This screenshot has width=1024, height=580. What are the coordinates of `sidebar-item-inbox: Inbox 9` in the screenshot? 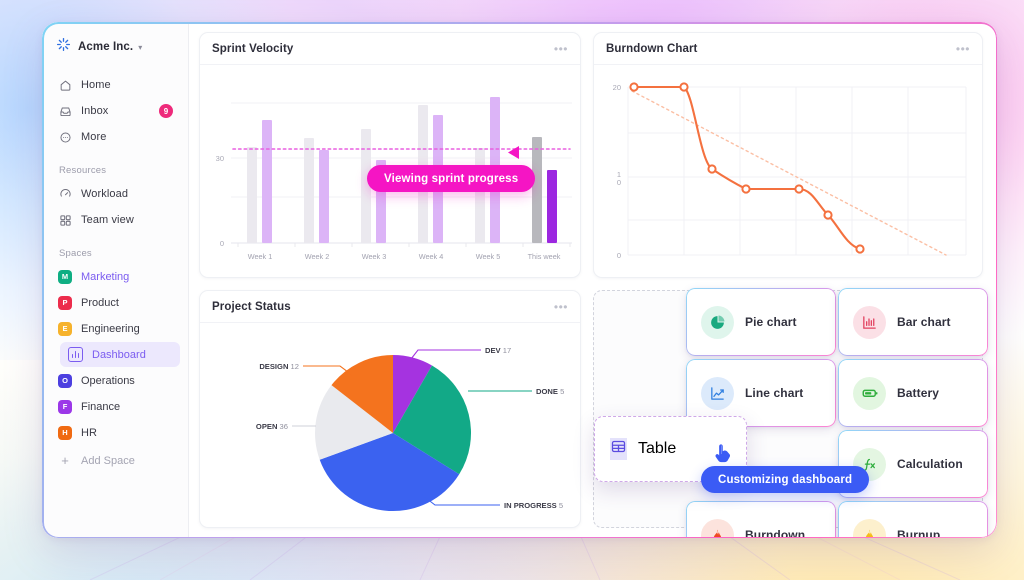 It's located at (115, 111).